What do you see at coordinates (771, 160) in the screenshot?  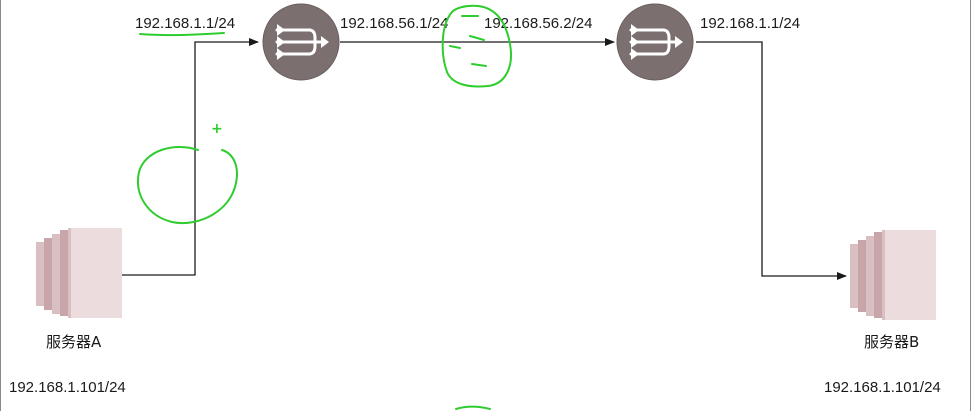 I see `link-router-2-to-server-b` at bounding box center [771, 160].